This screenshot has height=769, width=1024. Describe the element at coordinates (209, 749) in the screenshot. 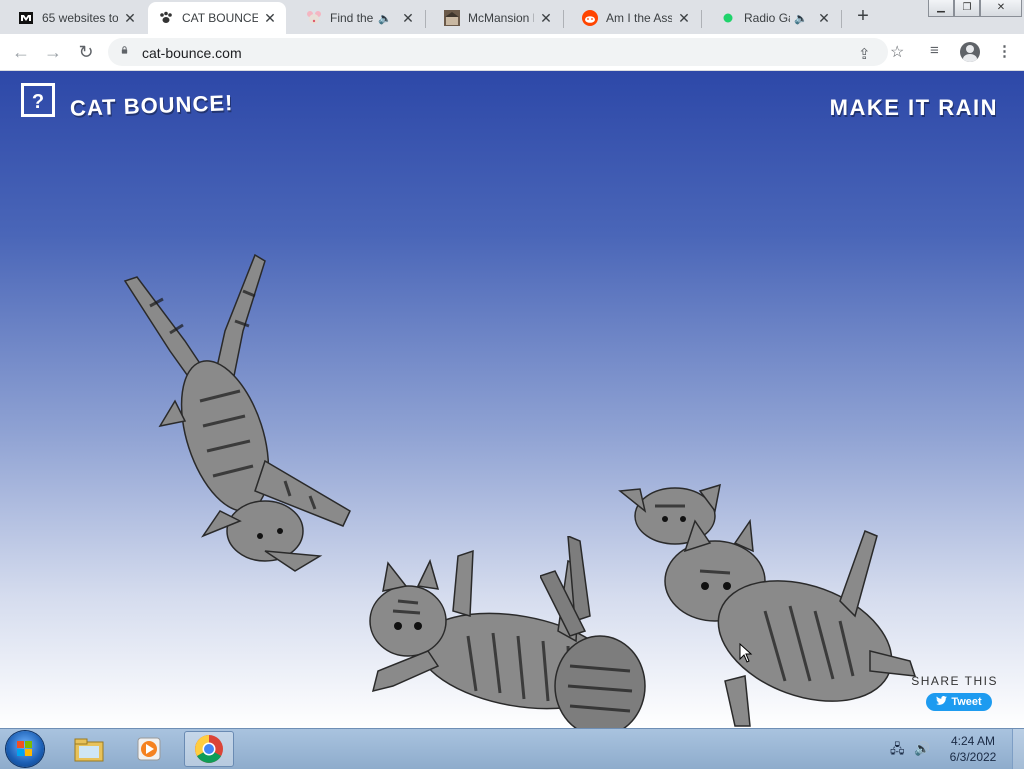

I see `chrome-icon` at that location.